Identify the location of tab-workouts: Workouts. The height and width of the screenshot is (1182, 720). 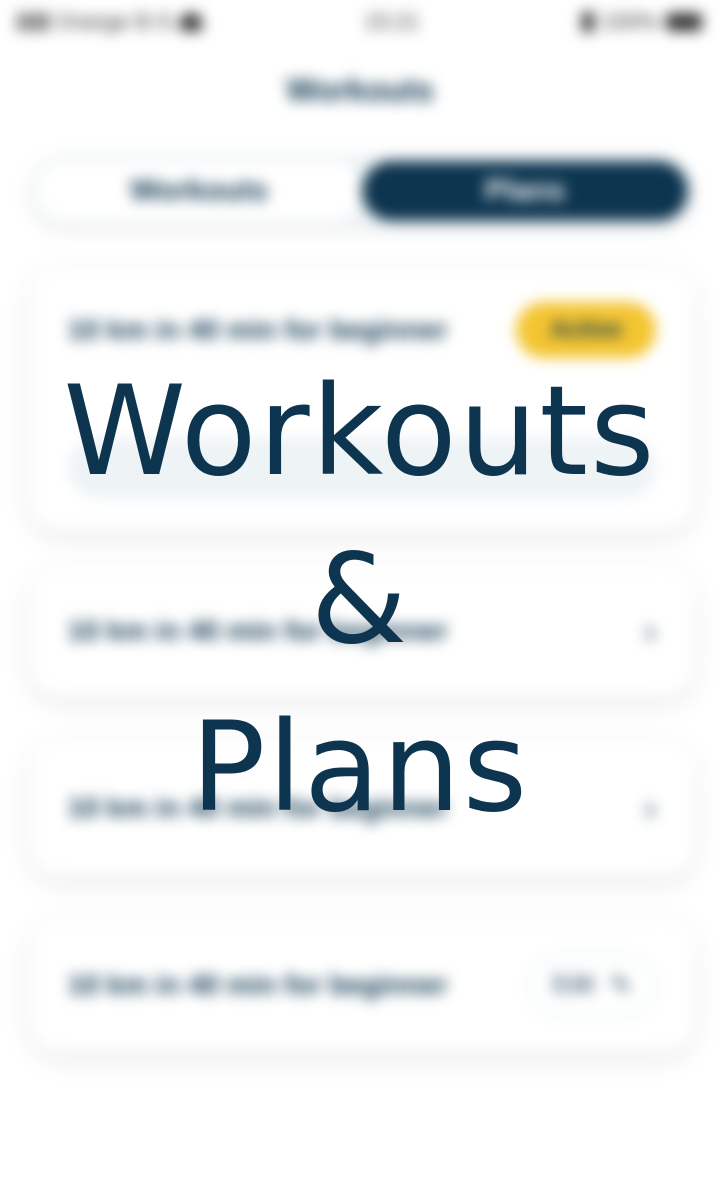
(199, 191).